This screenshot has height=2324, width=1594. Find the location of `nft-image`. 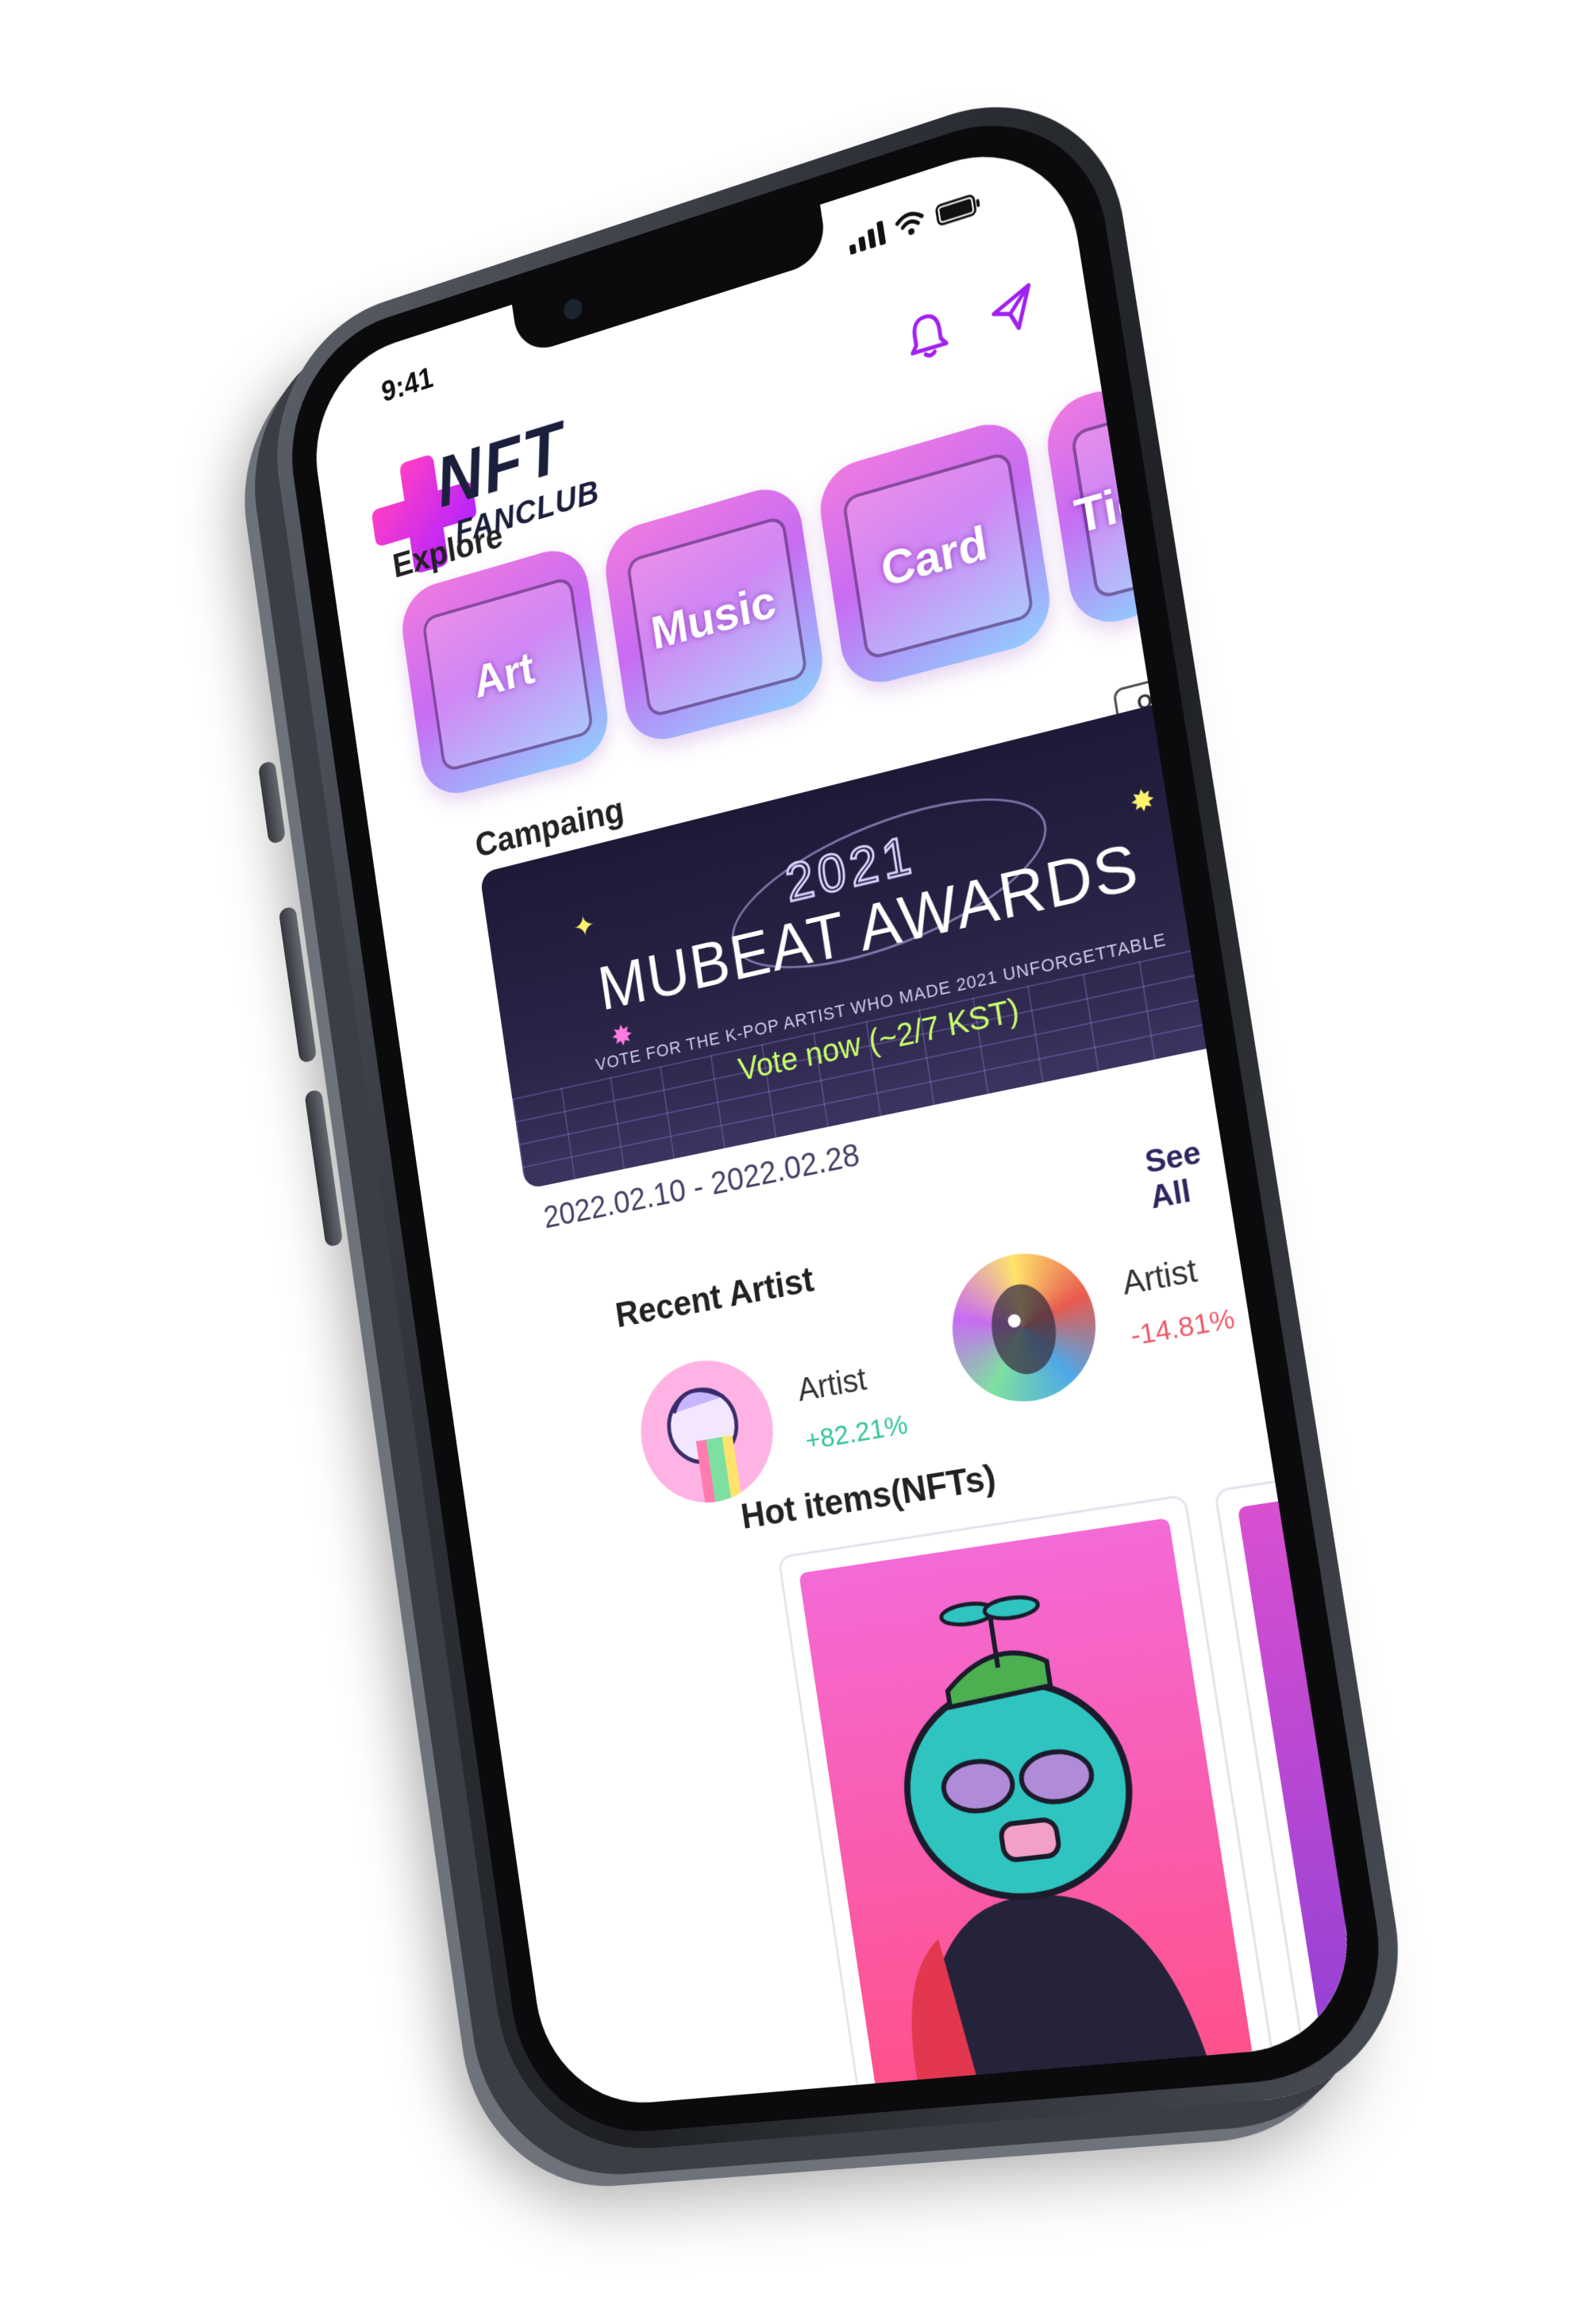

nft-image is located at coordinates (1030, 1814).